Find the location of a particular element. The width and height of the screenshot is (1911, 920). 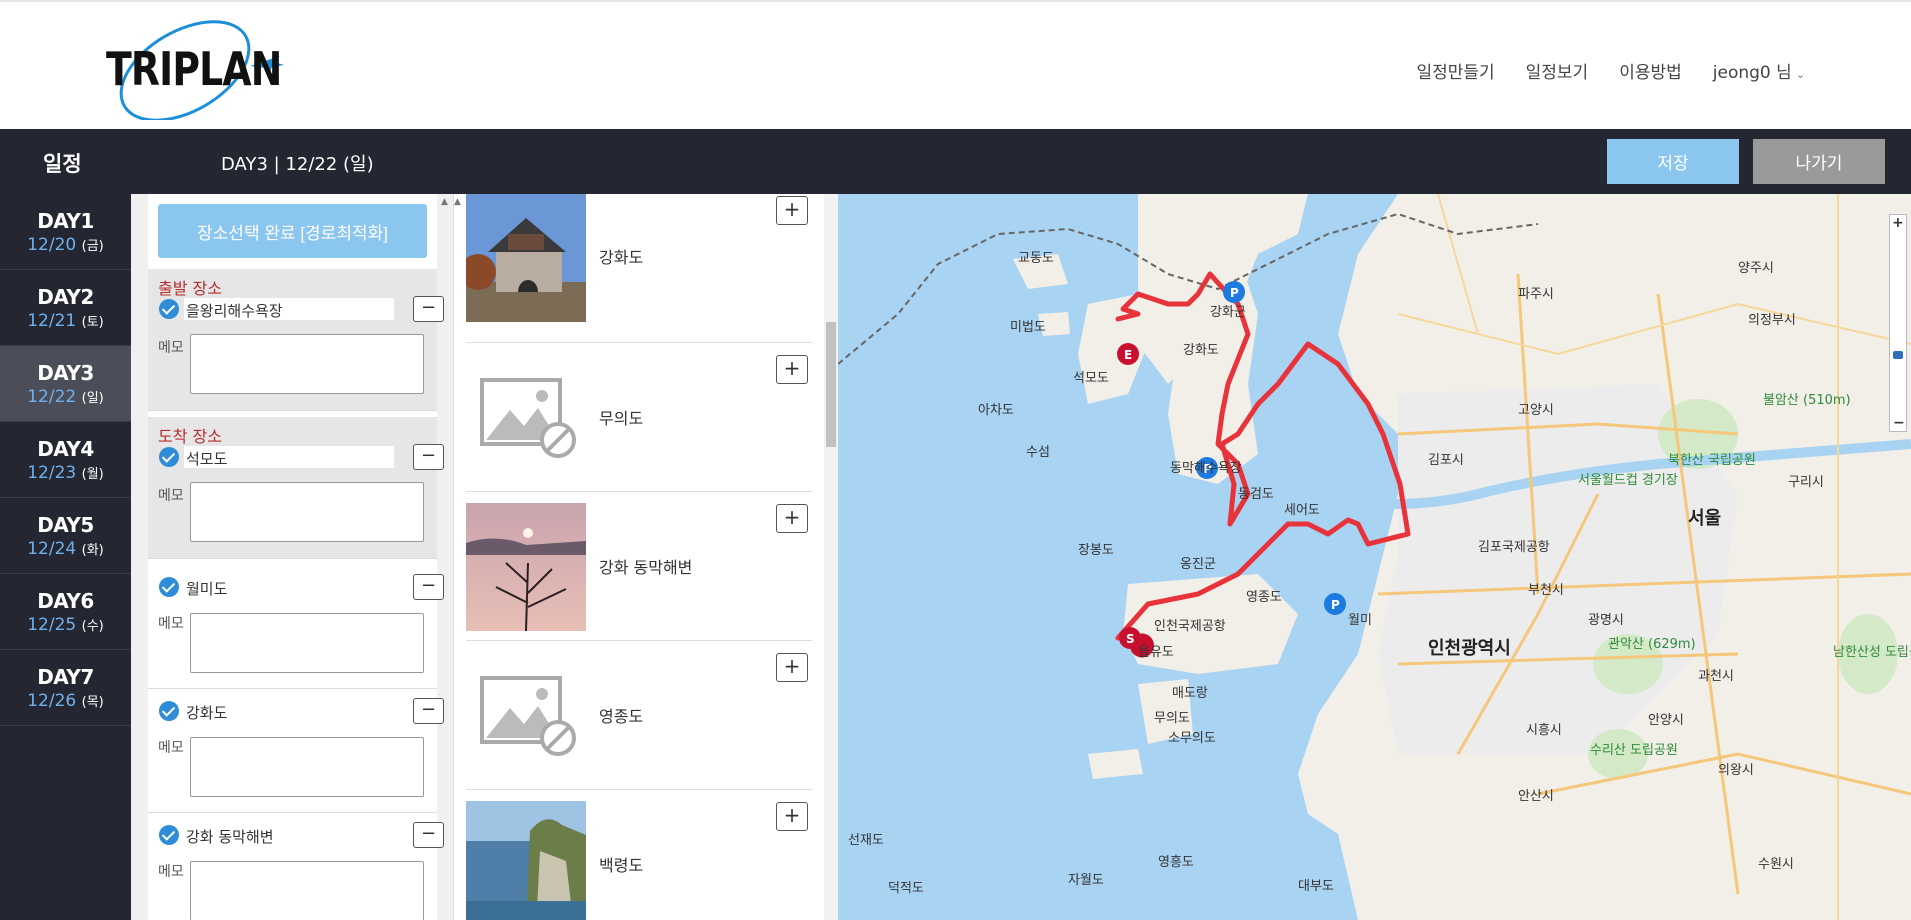

day-name: DAY1 is located at coordinates (65, 221).